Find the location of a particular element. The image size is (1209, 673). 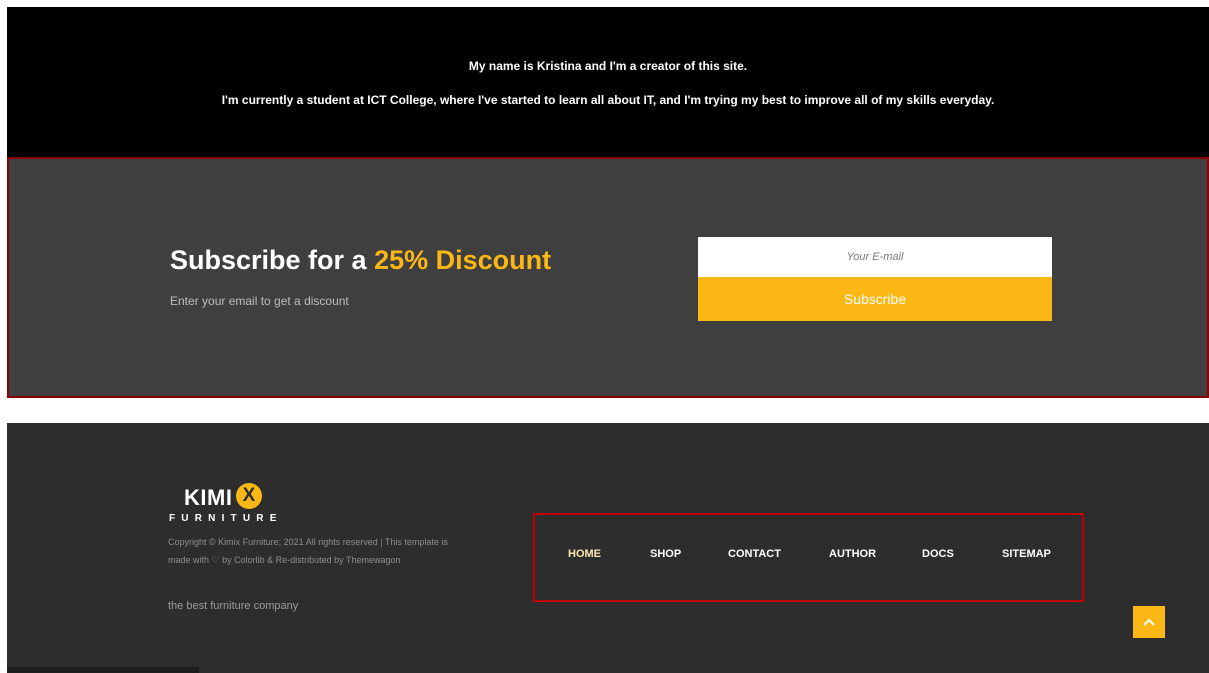

subscribe-heading: Subscribe for a 25% Discount is located at coordinates (360, 260).